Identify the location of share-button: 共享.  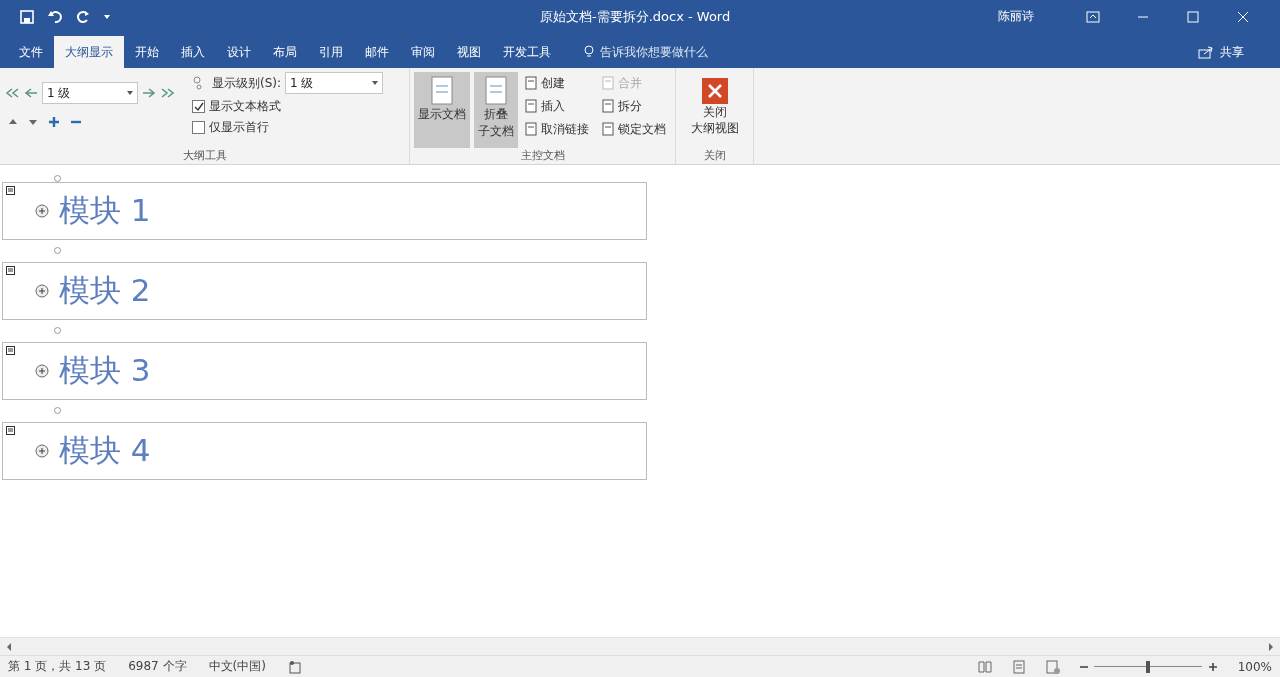
(1221, 52).